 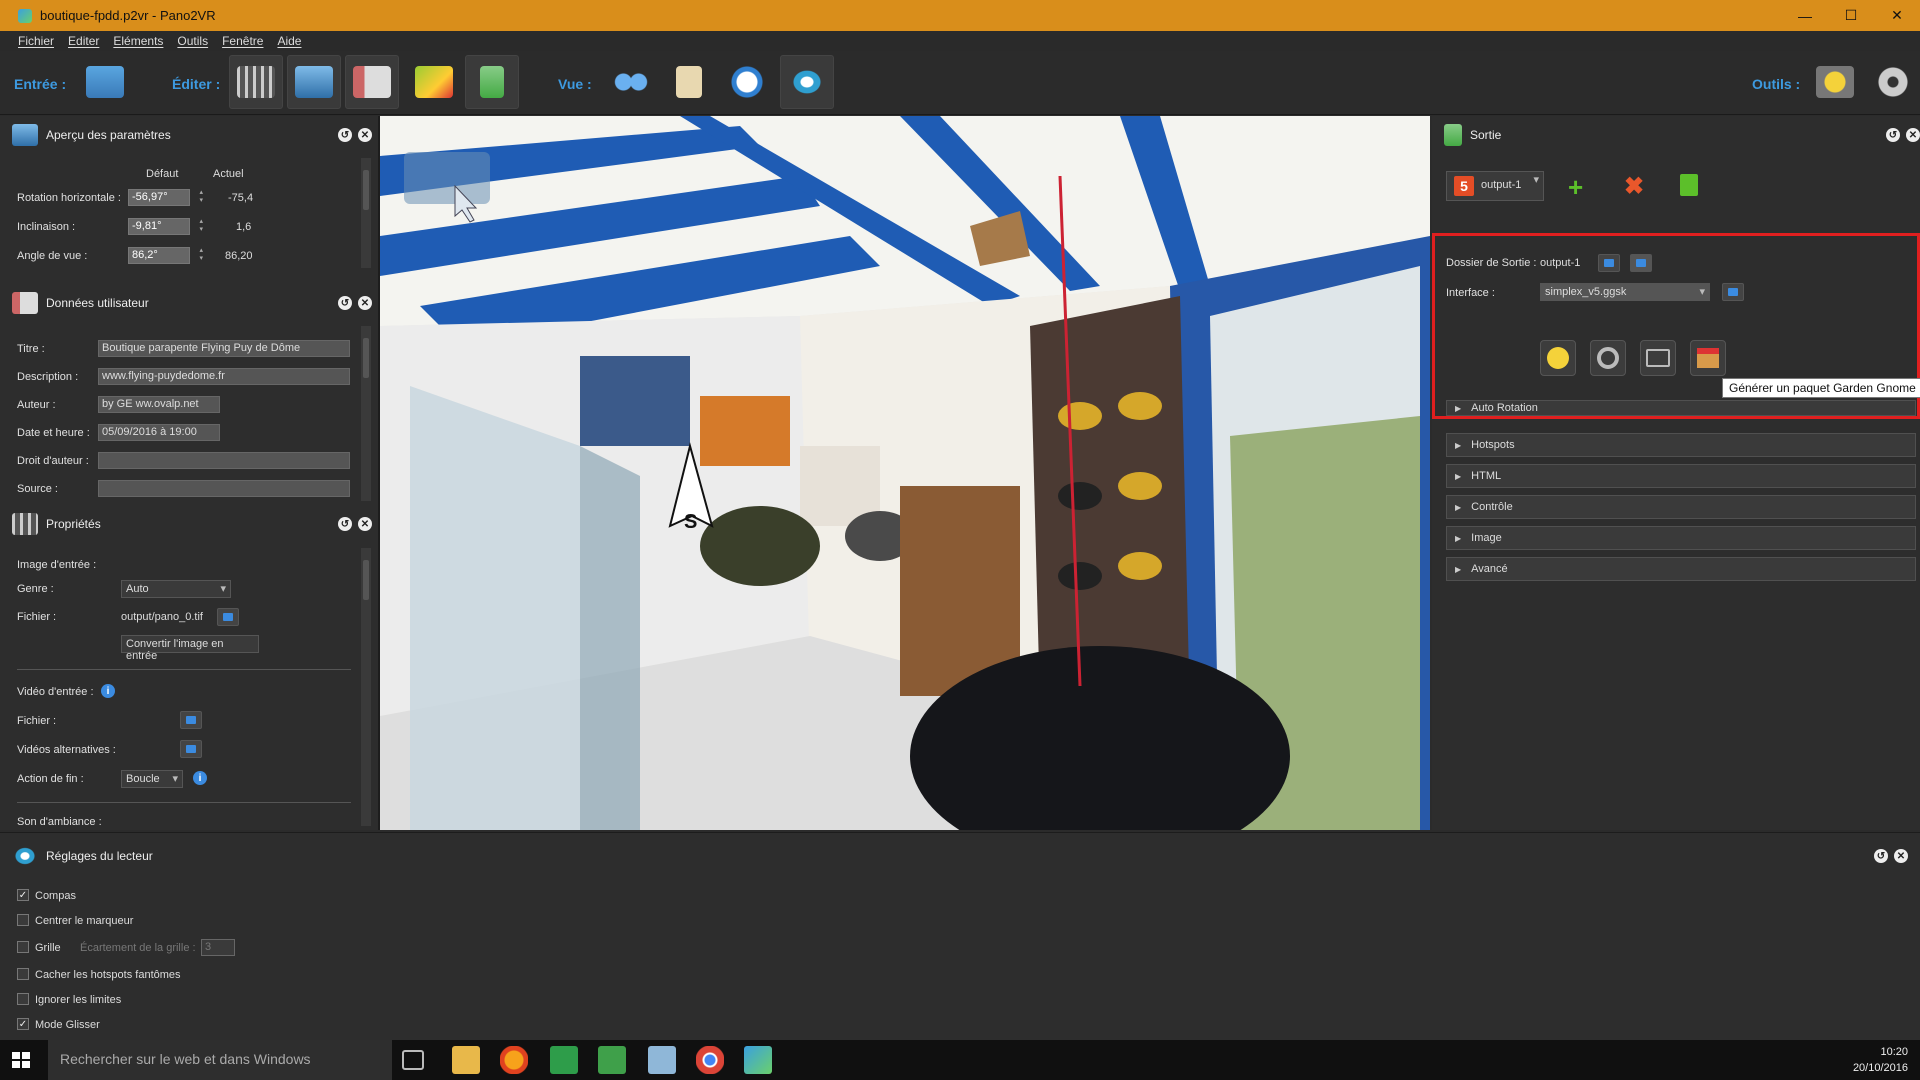 What do you see at coordinates (105, 82) in the screenshot?
I see `add-input-button` at bounding box center [105, 82].